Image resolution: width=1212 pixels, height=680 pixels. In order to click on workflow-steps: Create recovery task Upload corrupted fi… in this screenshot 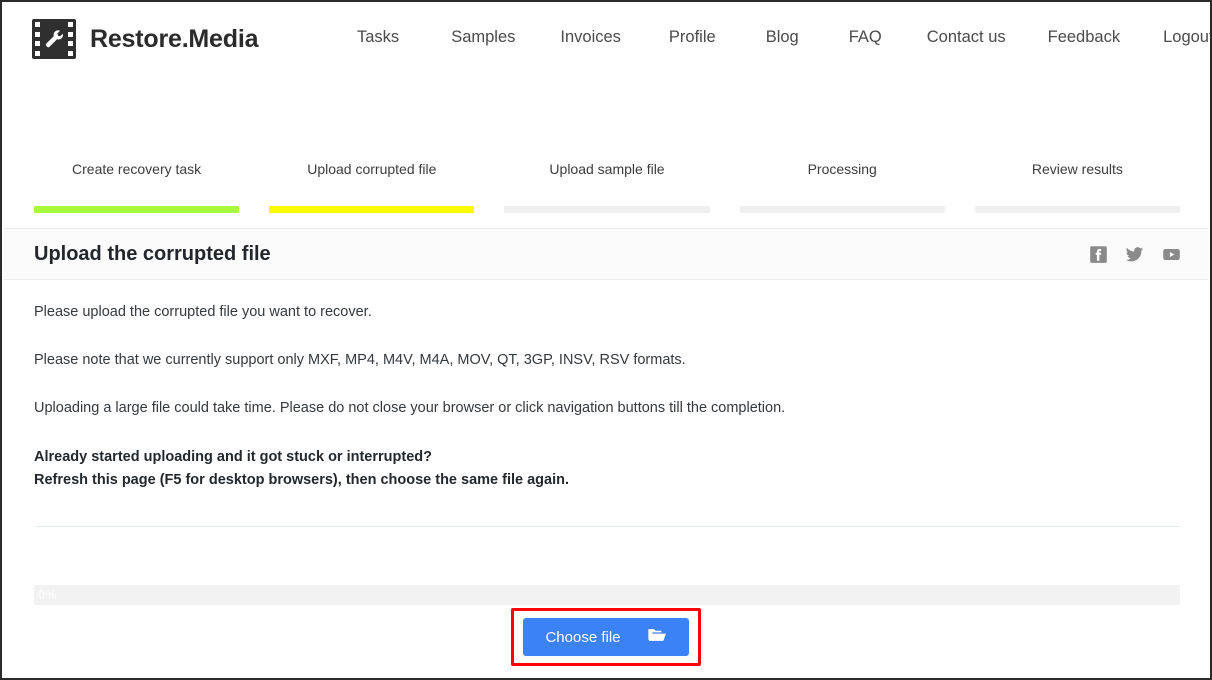, I will do `click(607, 186)`.